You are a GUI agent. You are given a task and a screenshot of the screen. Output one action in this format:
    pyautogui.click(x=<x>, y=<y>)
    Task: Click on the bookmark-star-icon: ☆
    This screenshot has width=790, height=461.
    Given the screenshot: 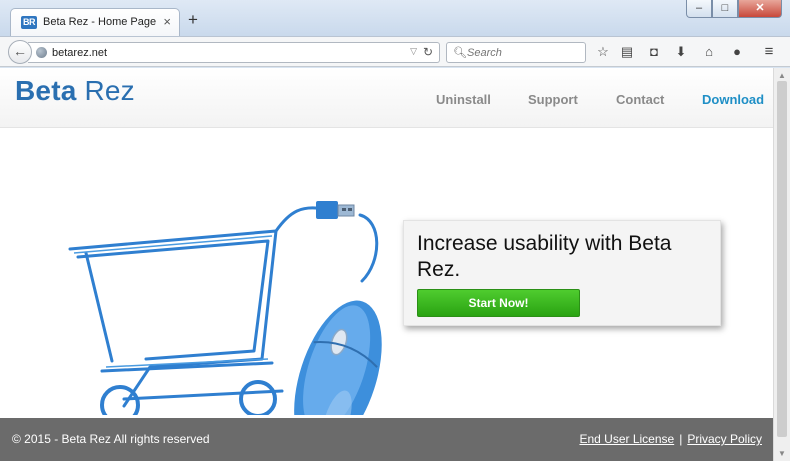 What is the action you would take?
    pyautogui.click(x=603, y=52)
    